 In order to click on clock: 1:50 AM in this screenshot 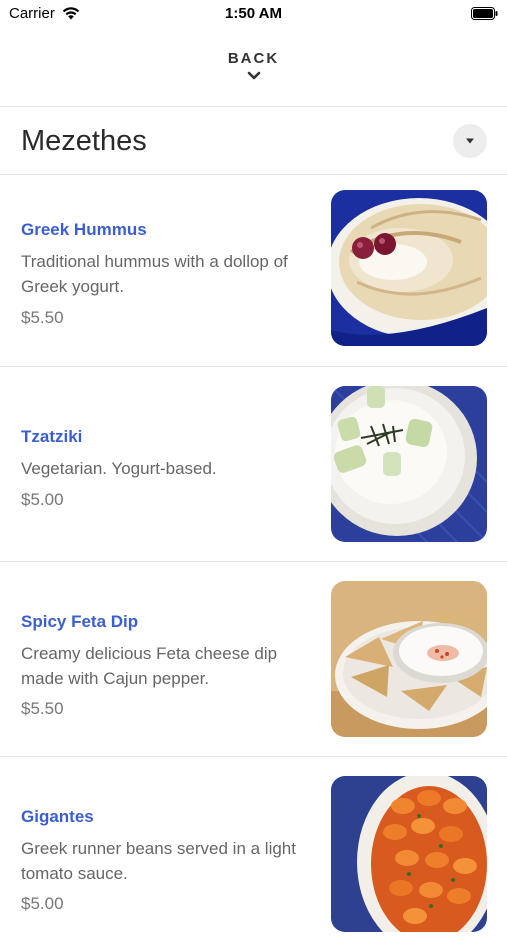, I will do `click(253, 13)`.